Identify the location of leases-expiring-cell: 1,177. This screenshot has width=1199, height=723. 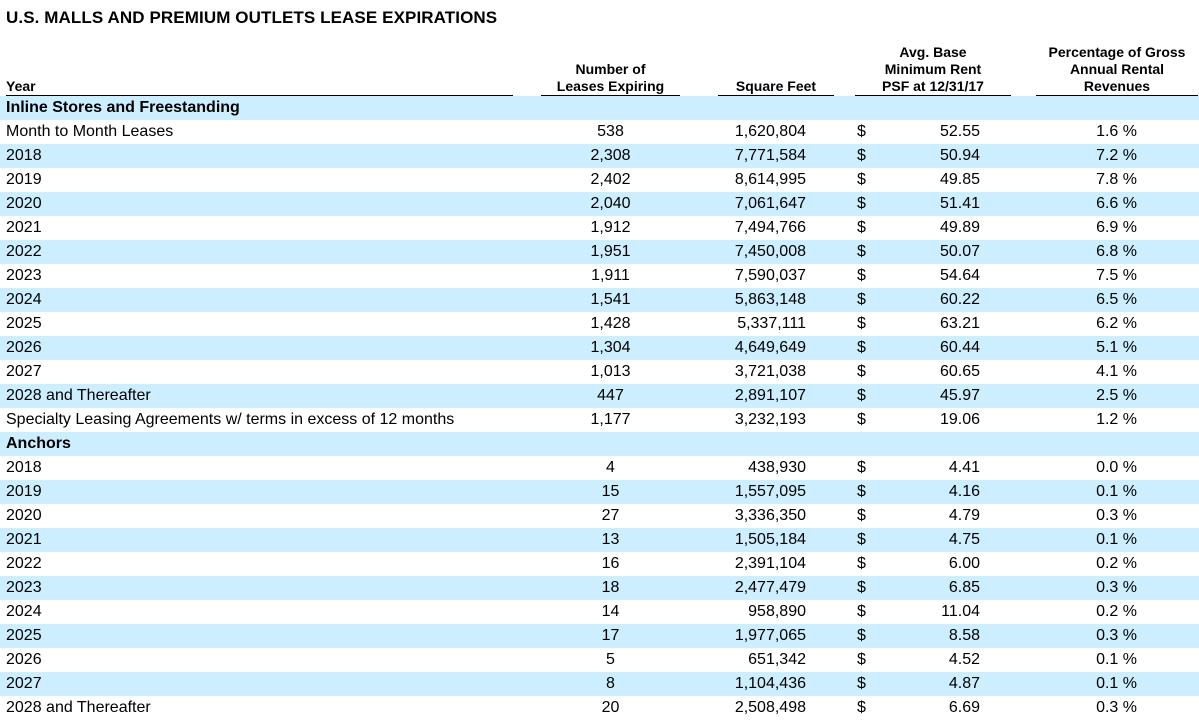
(610, 419).